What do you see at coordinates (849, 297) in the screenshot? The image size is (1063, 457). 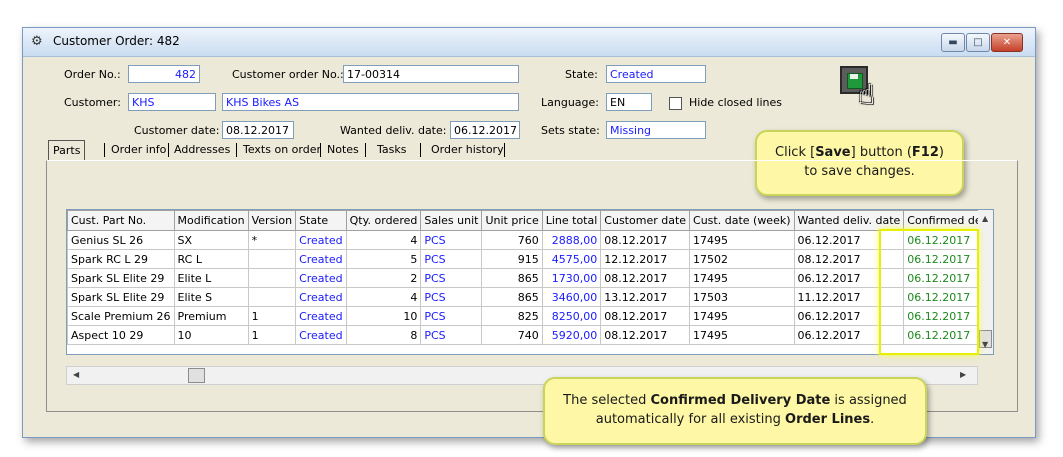 I see `table-cell: 11.12.2017` at bounding box center [849, 297].